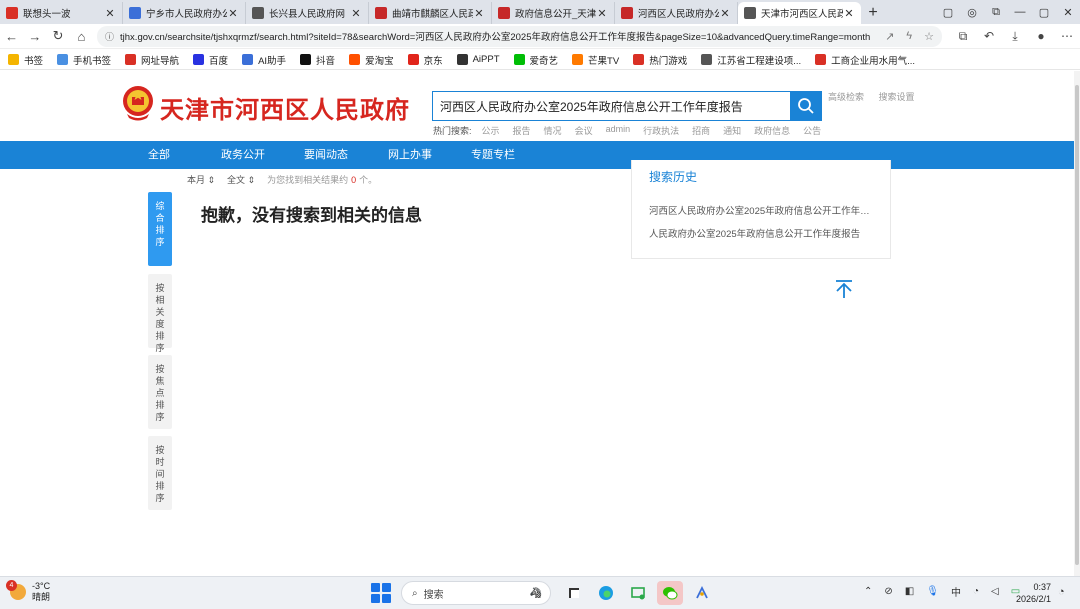 This screenshot has height=609, width=1080. Describe the element at coordinates (81, 36) in the screenshot. I see `home-button: ⌂` at that location.